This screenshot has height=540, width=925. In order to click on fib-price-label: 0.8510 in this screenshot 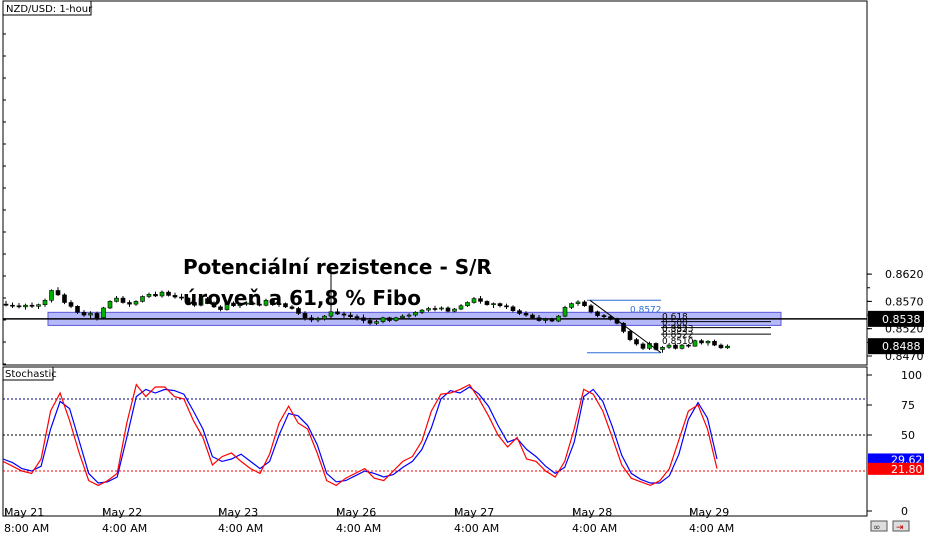, I will do `click(678, 342)`.